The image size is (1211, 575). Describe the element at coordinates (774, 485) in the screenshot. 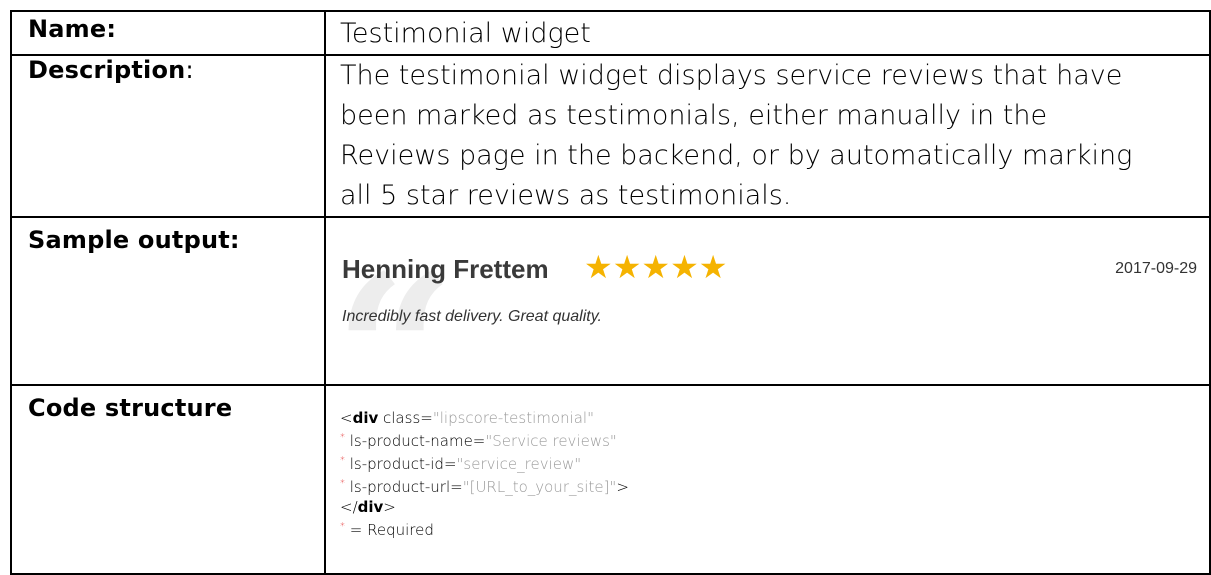

I see `code-line-attr3: * ls-product-url="[URL_to_your_site]">` at that location.